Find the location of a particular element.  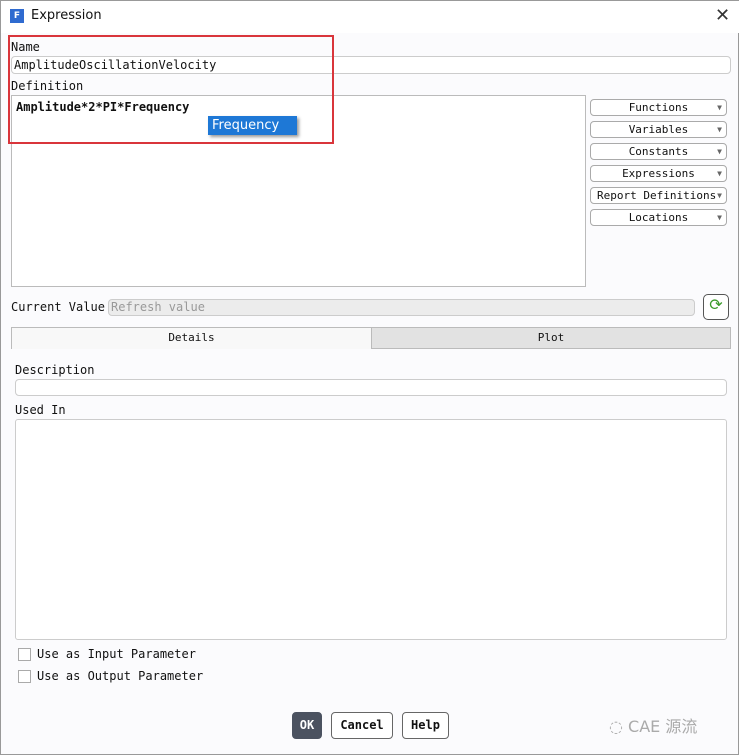

dropdown-label: Expressions is located at coordinates (658, 173).